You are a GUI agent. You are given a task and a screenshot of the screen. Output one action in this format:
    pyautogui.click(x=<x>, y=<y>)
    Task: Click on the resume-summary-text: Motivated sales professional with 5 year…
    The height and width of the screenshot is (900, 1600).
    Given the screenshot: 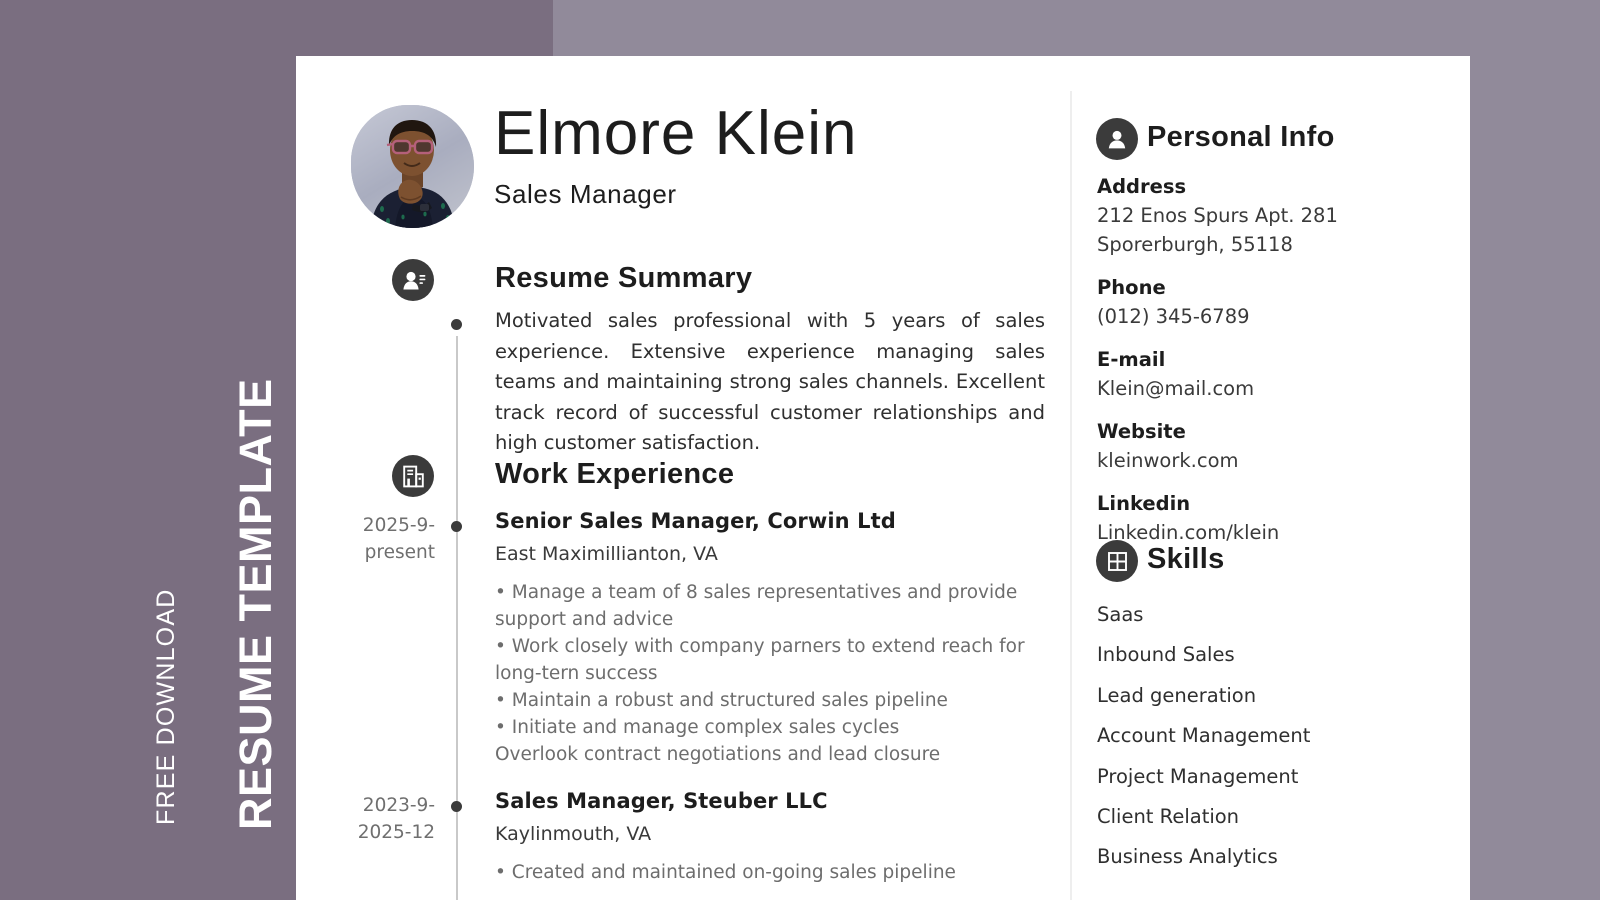 What is the action you would take?
    pyautogui.click(x=770, y=381)
    